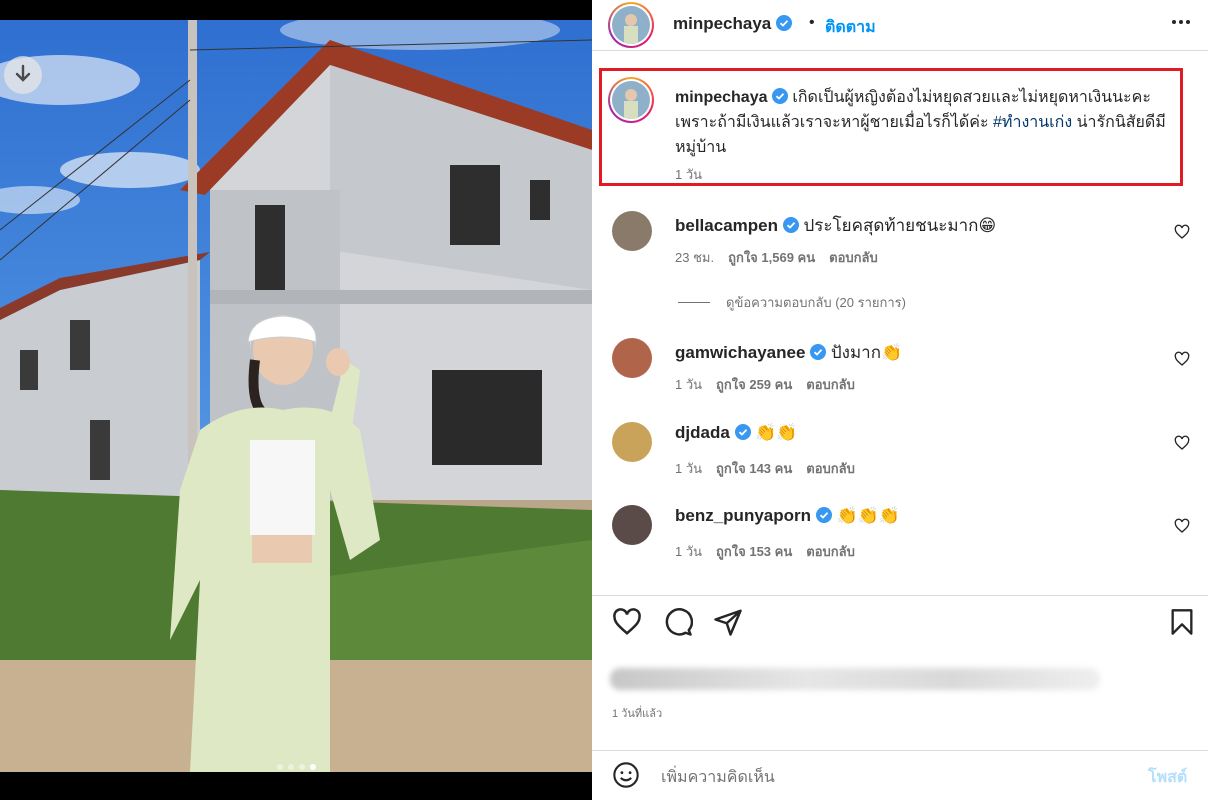 The image size is (1208, 800). I want to click on more-options-icon, so click(1181, 25).